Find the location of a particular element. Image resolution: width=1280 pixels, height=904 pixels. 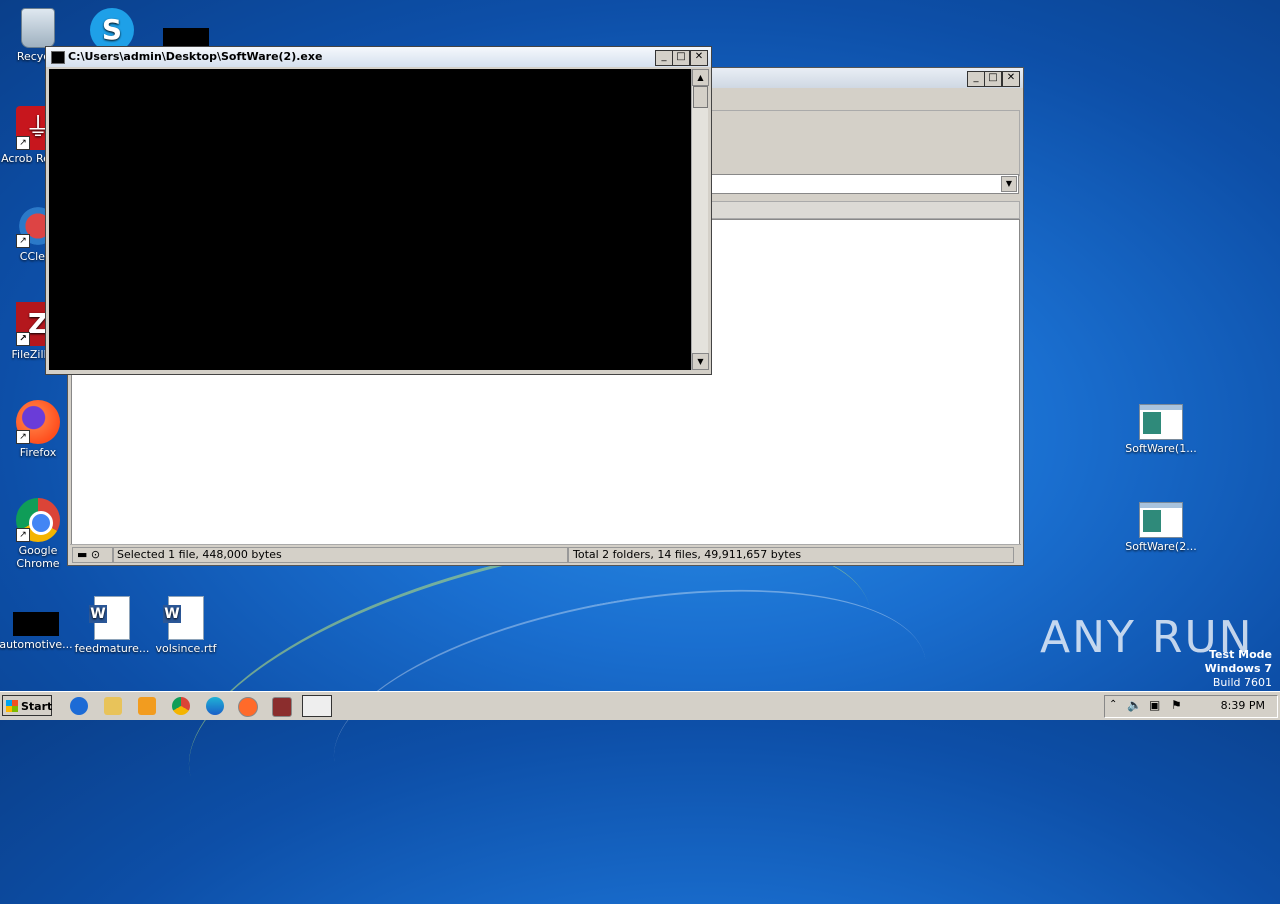

desktop-icon-chrome: ↗ Google Chrome is located at coordinates (38, 534).